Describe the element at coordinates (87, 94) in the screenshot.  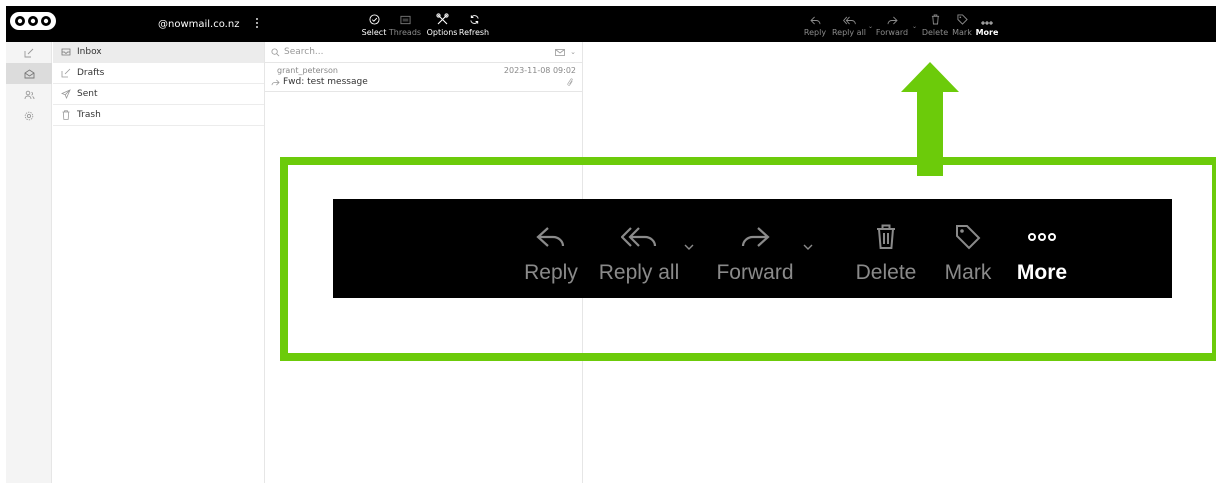
I see `folder-label: Sent` at that location.